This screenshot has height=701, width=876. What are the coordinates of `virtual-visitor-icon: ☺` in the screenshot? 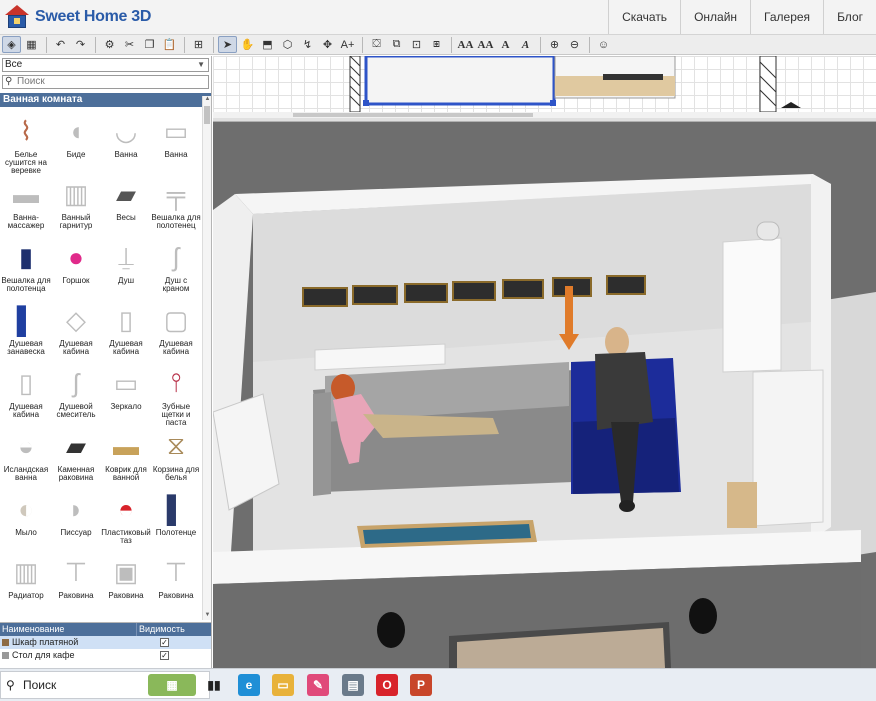 It's located at (603, 44).